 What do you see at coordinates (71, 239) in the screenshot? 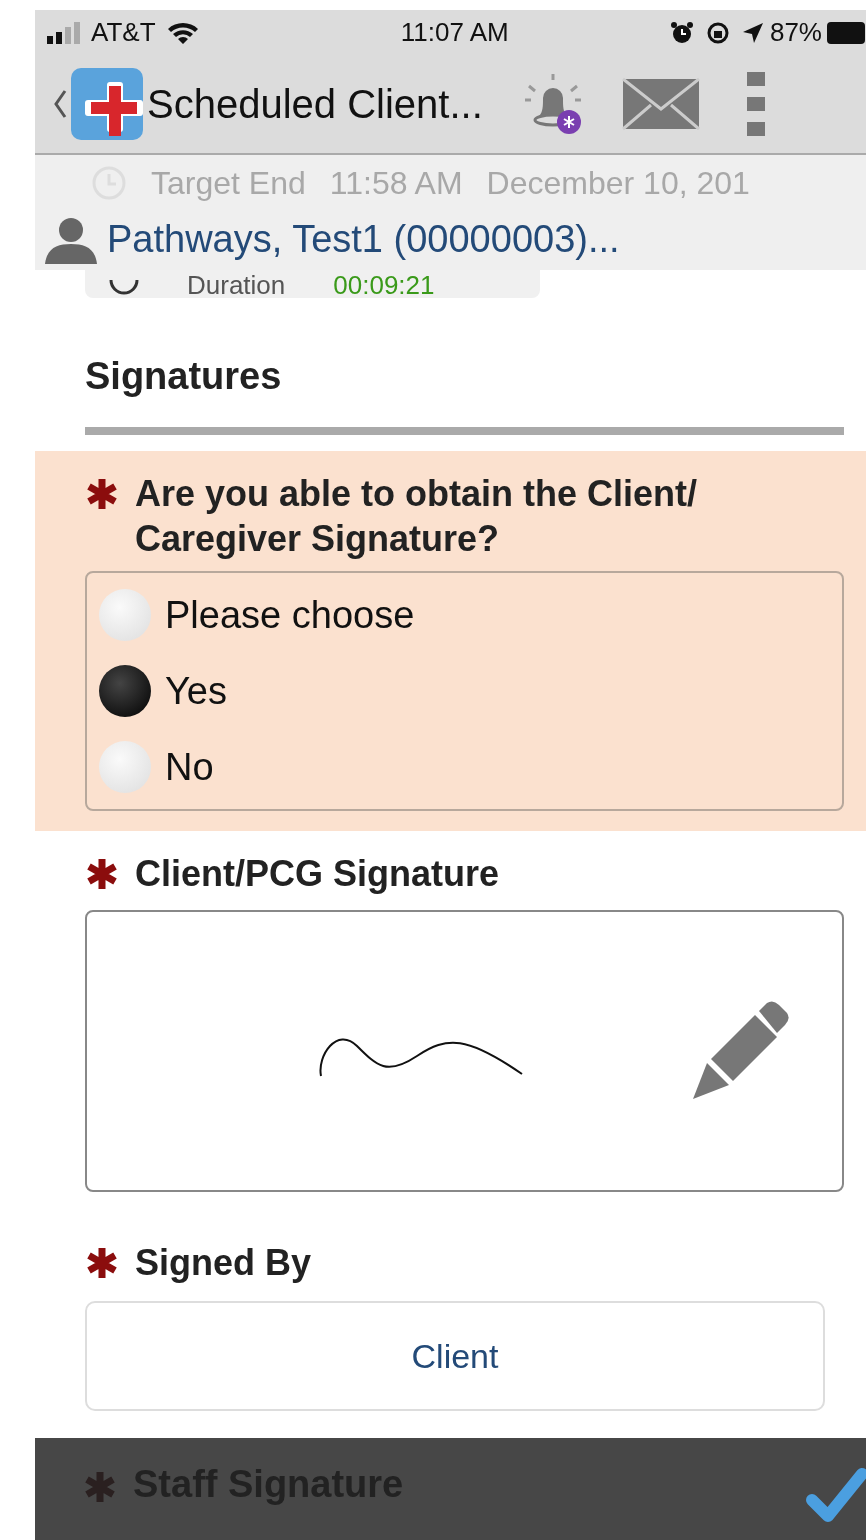
I see `person-icon` at bounding box center [71, 239].